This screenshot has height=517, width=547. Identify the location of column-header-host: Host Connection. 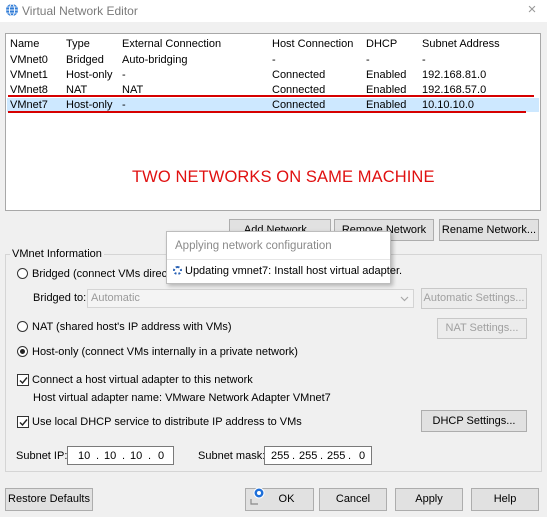
(312, 44).